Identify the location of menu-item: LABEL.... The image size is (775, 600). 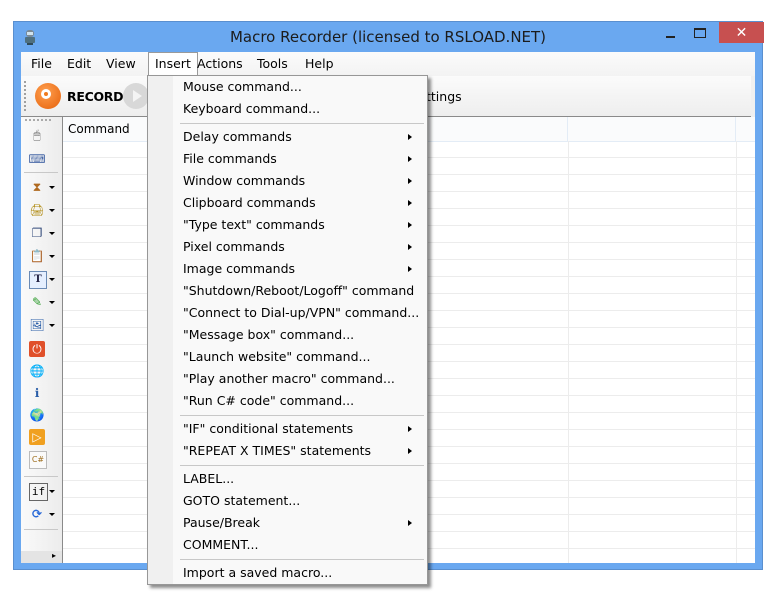
(302, 479).